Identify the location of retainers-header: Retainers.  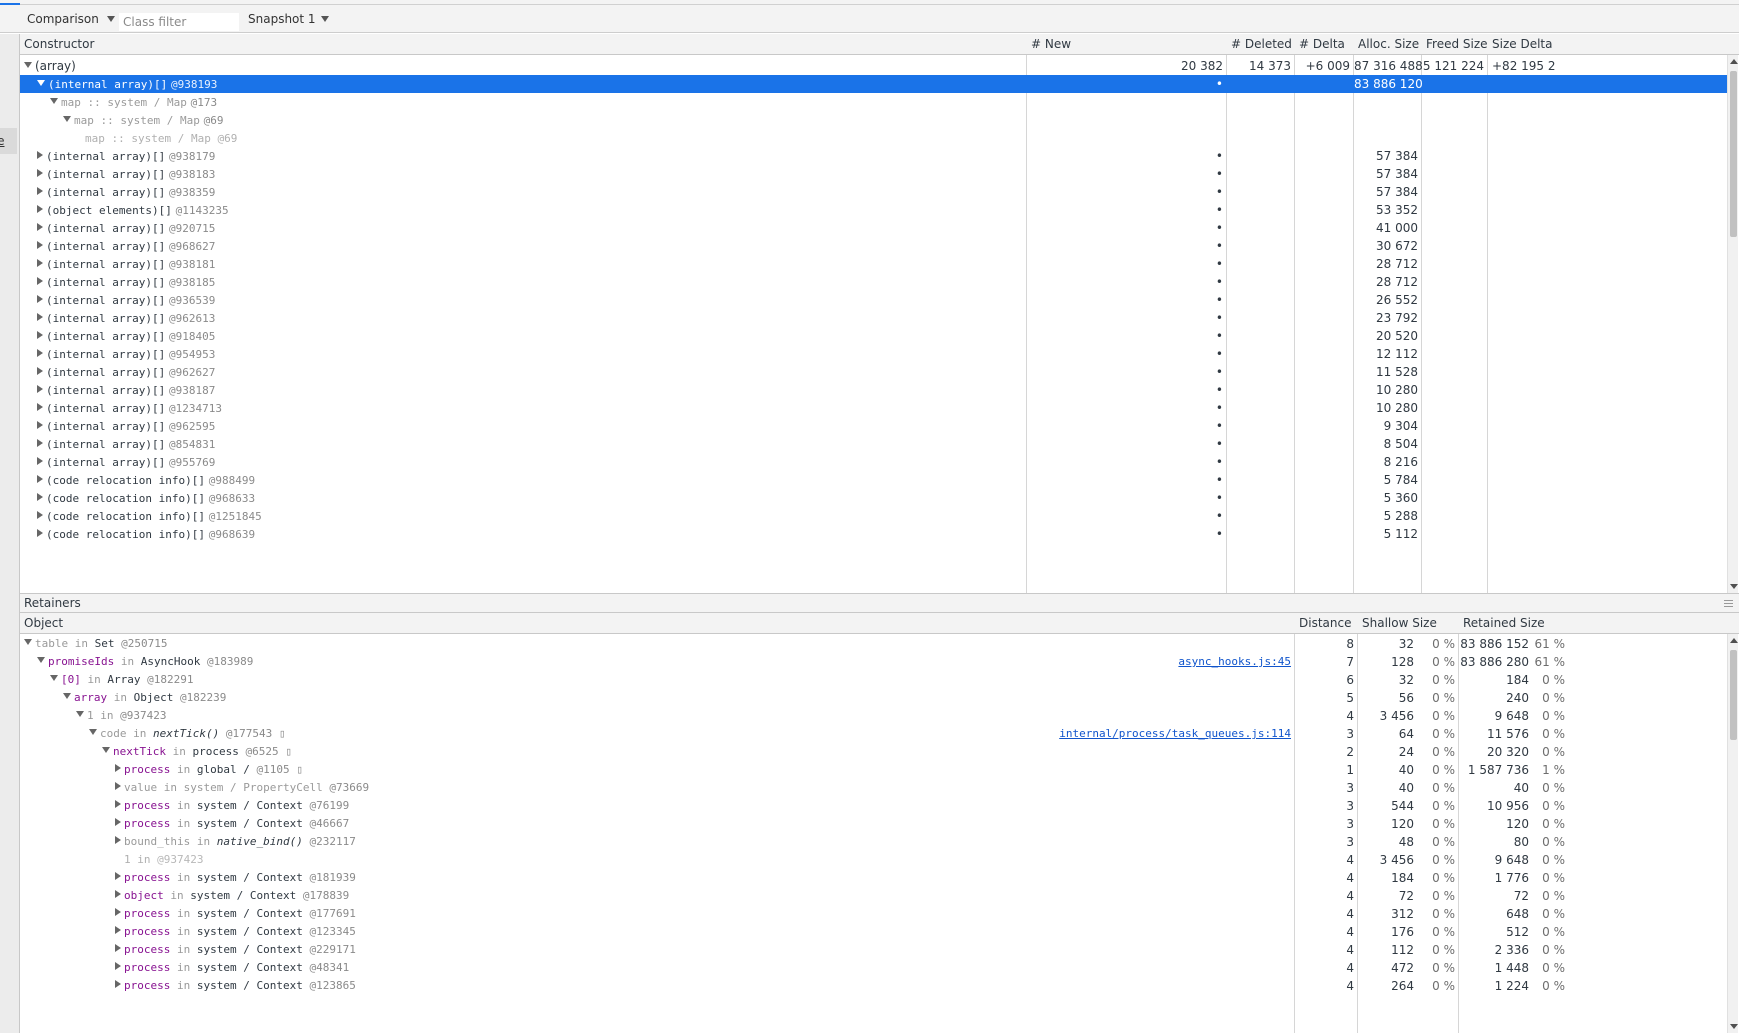
(879, 603).